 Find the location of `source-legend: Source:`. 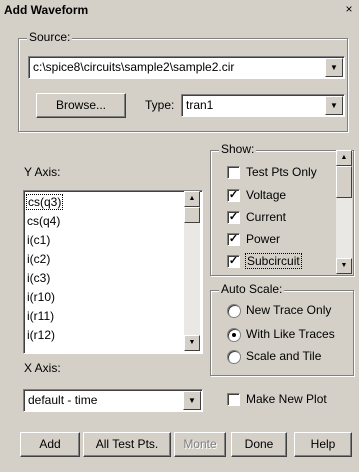

source-legend: Source: is located at coordinates (50, 37).